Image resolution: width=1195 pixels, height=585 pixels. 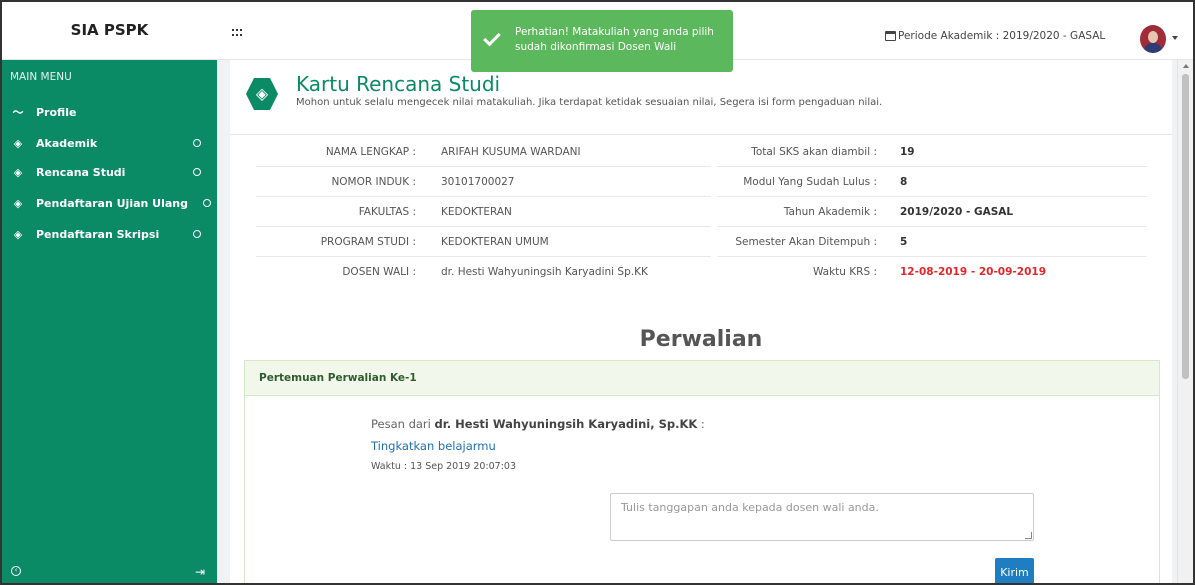 What do you see at coordinates (932, 242) in the screenshot?
I see `info-row: Semester Akan Ditempuh : 5` at bounding box center [932, 242].